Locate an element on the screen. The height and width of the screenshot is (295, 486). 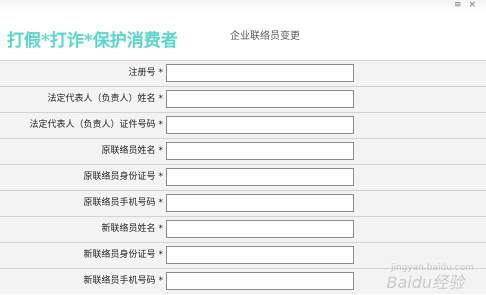
form-row-registration-number: 注册号 * is located at coordinates (243, 73).